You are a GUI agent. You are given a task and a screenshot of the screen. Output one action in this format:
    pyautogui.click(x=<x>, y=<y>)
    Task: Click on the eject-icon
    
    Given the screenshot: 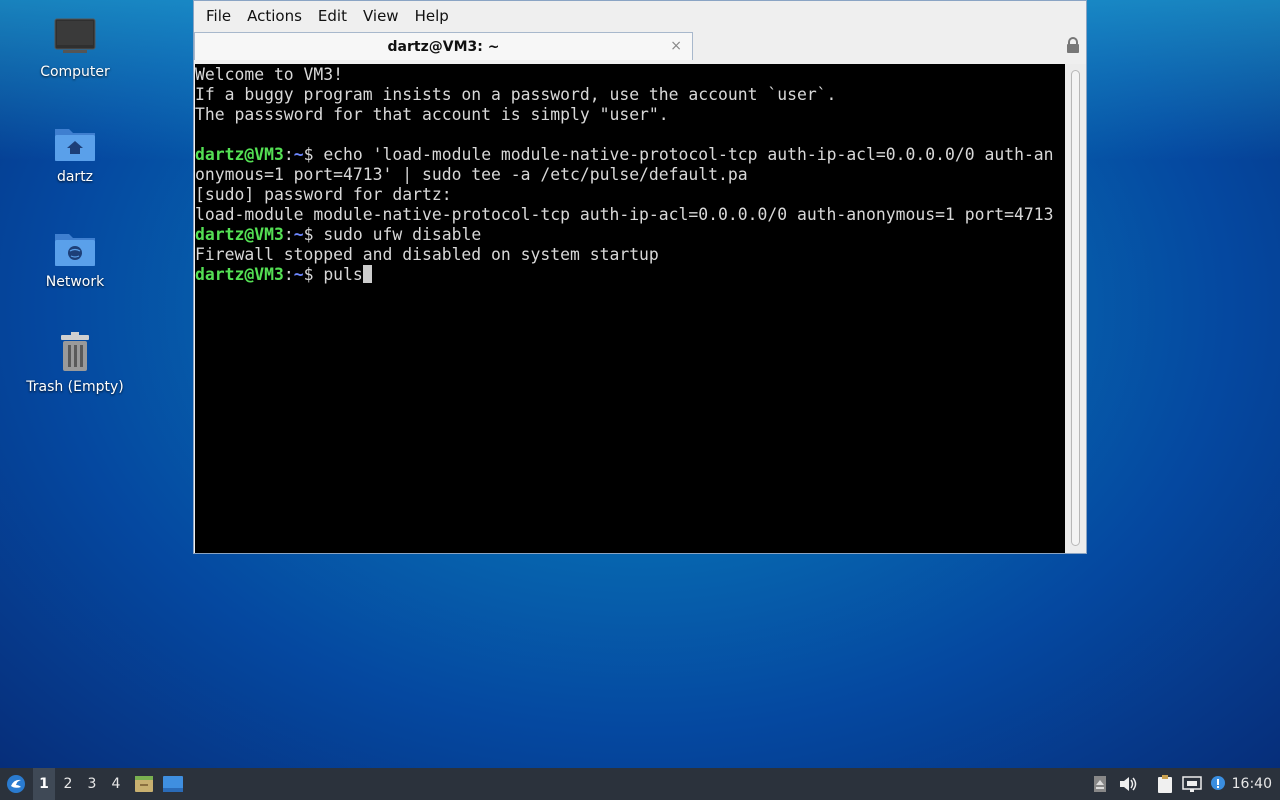 What is the action you would take?
    pyautogui.click(x=1100, y=784)
    